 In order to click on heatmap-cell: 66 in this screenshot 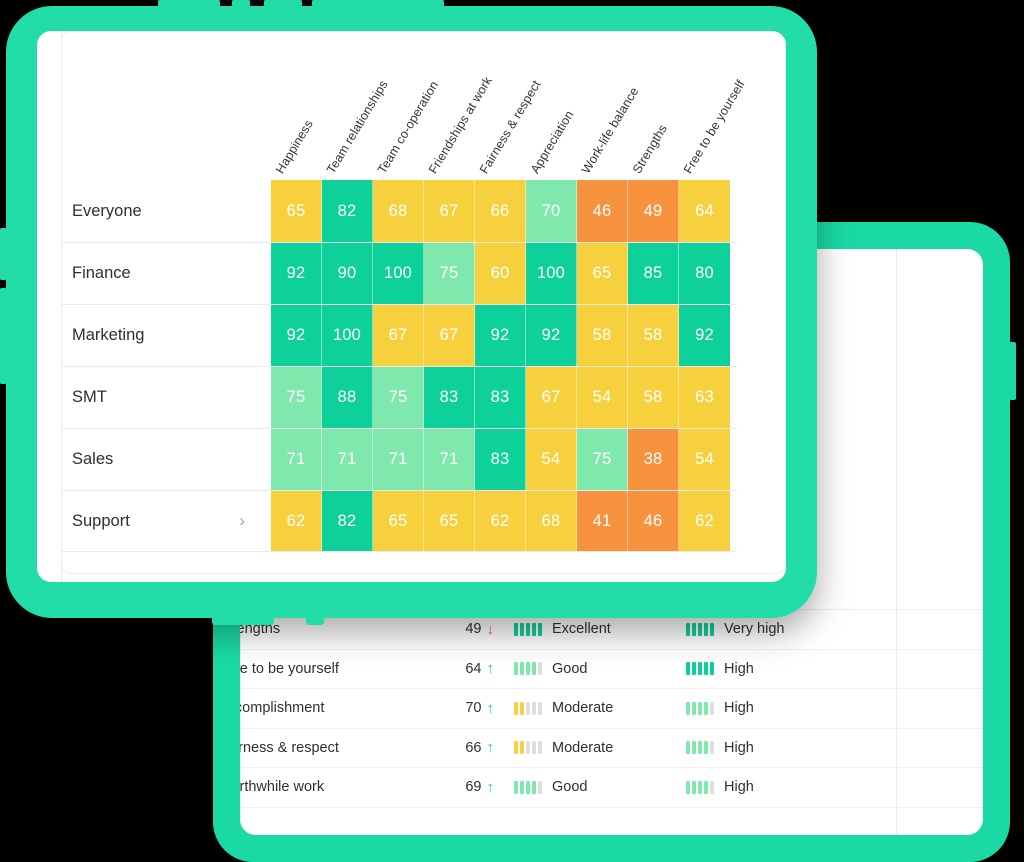, I will do `click(500, 211)`.